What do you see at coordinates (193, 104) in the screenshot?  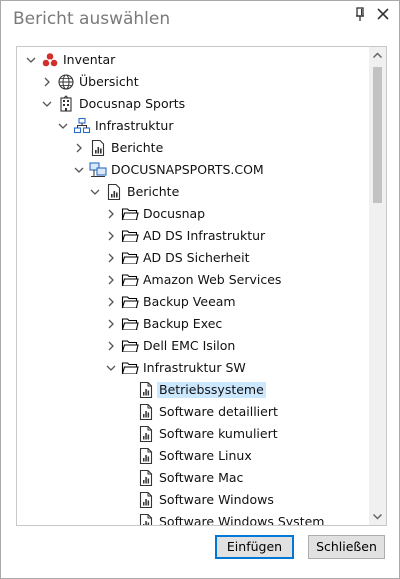 I see `tree-item: Docusnap Sports` at bounding box center [193, 104].